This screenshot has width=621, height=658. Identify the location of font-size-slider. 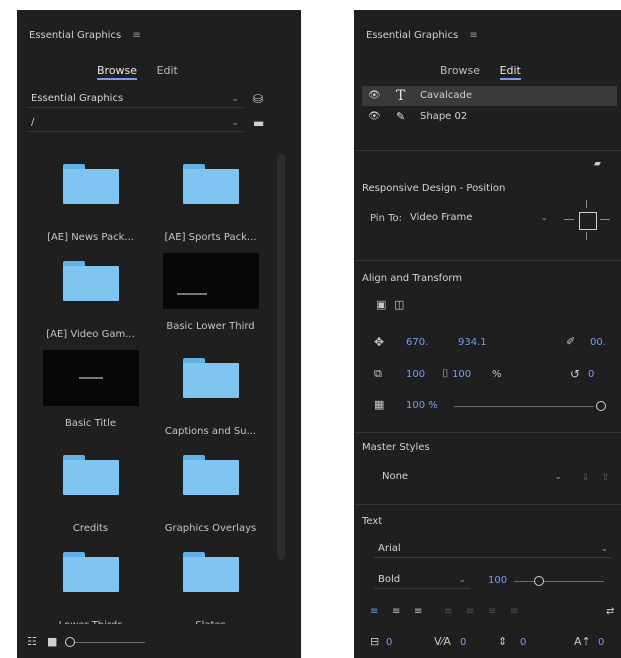
(559, 581).